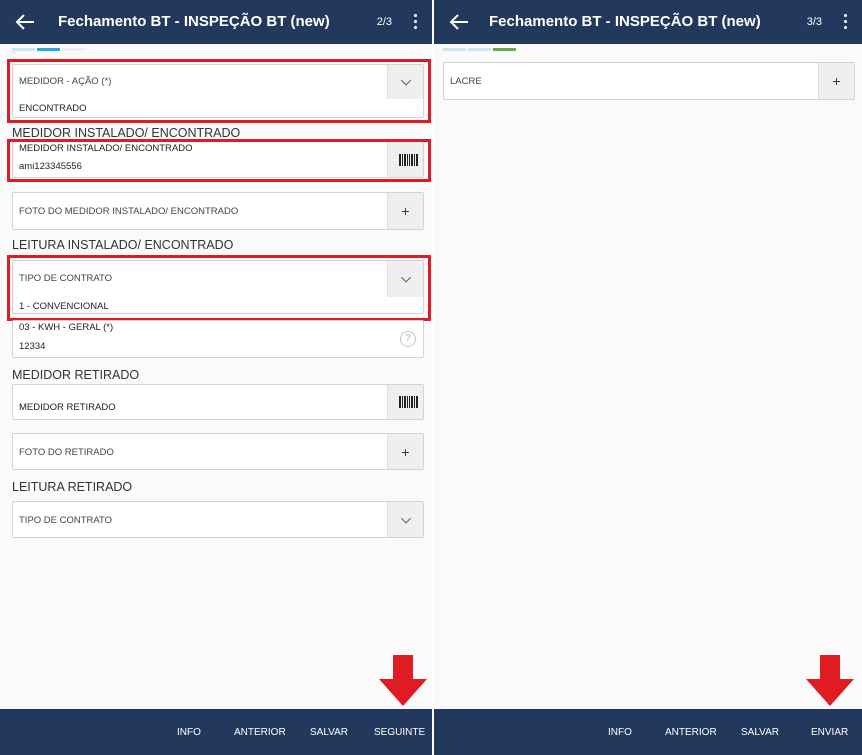  What do you see at coordinates (829, 732) in the screenshot?
I see `send-button: ENVIAR` at bounding box center [829, 732].